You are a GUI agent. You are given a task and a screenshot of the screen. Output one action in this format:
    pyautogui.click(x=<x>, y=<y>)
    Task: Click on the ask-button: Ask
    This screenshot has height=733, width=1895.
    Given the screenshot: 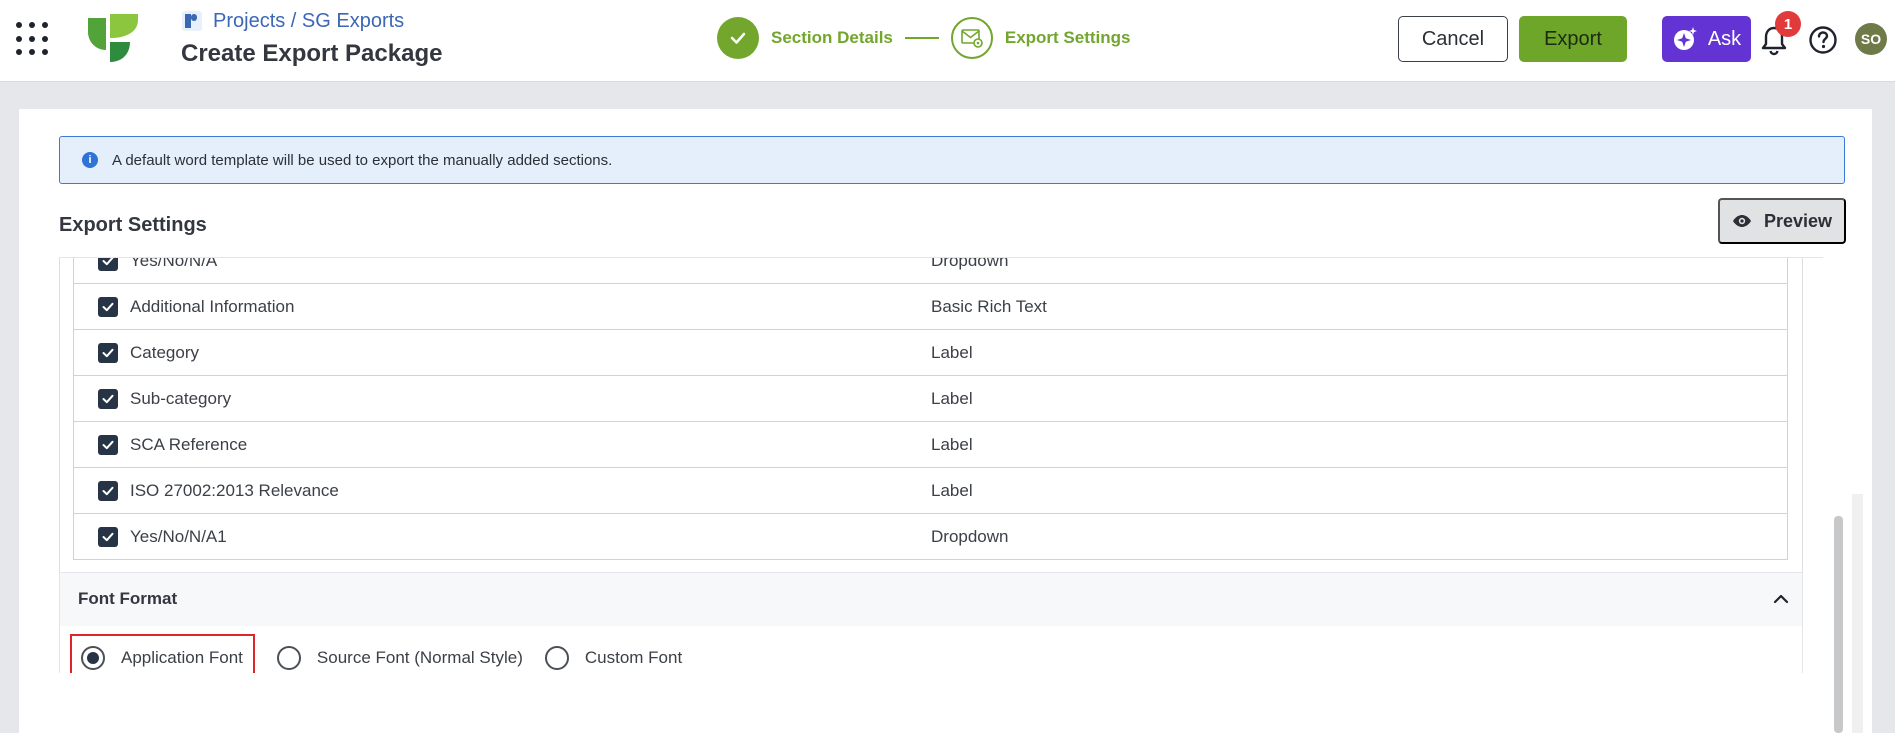 What is the action you would take?
    pyautogui.click(x=1706, y=39)
    